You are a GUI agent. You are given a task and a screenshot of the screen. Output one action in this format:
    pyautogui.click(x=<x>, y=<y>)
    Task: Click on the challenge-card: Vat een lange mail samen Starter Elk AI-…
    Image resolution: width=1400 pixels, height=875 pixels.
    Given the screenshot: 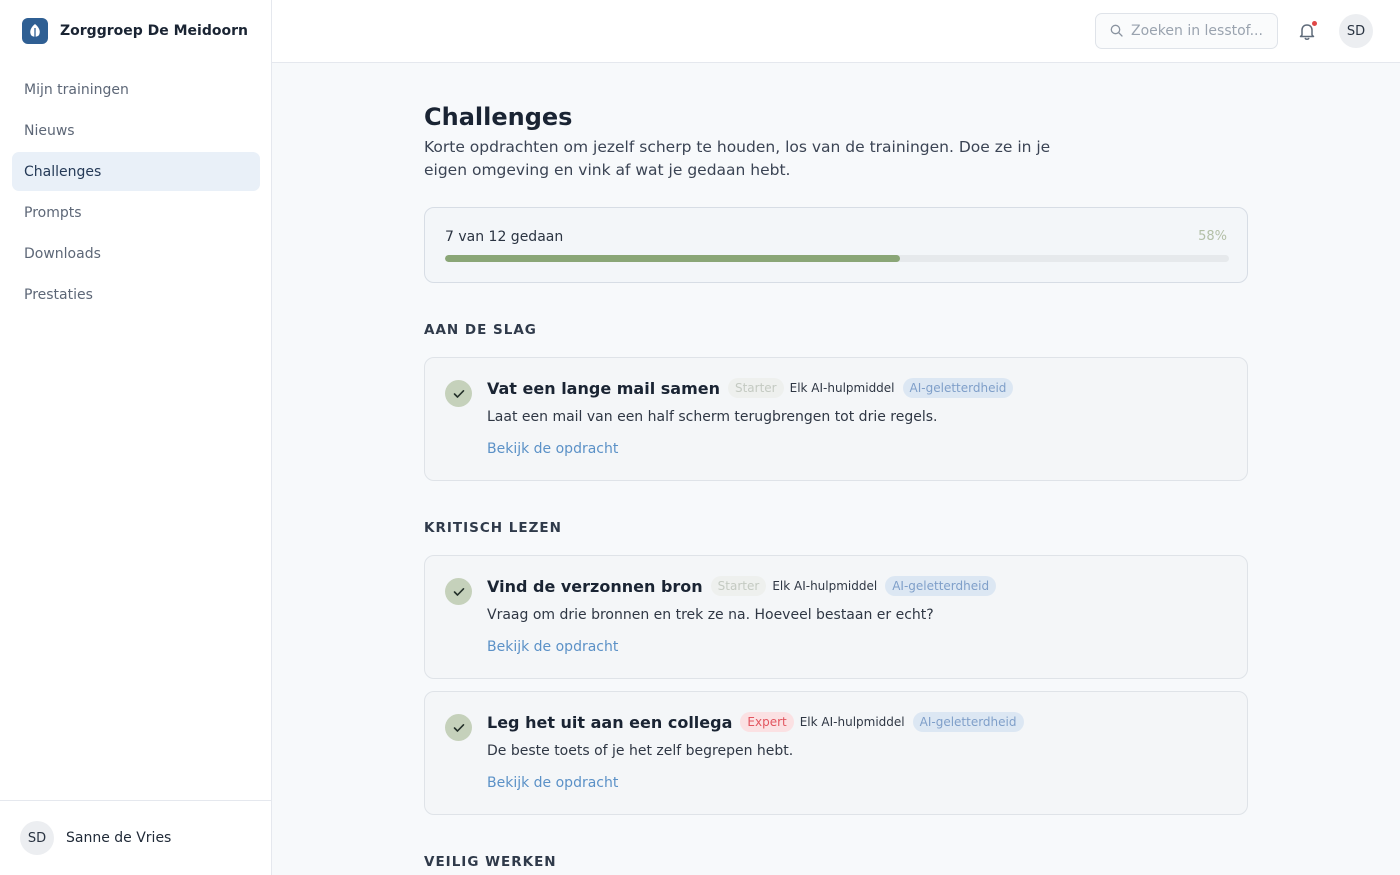 What is the action you would take?
    pyautogui.click(x=836, y=419)
    